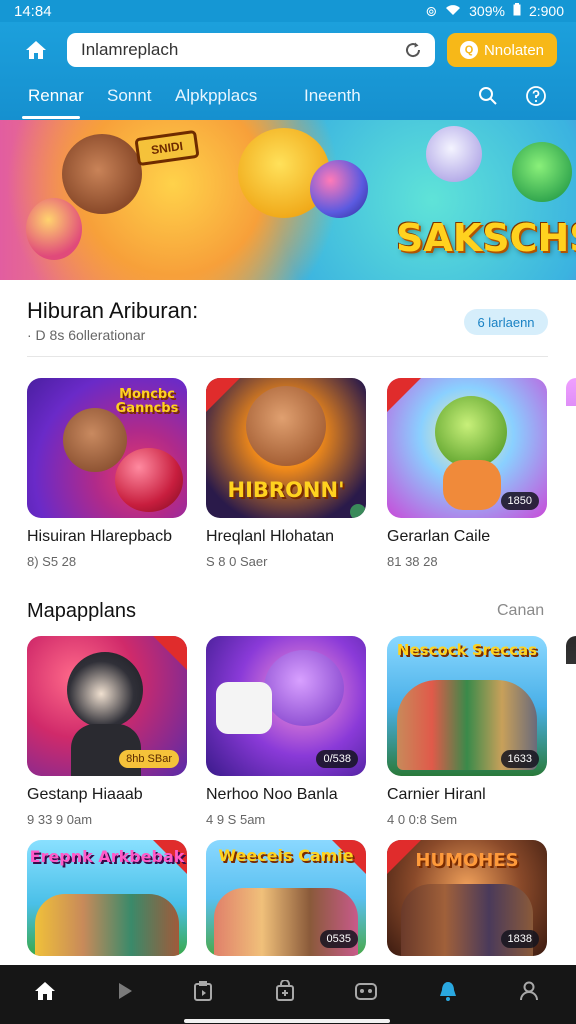  What do you see at coordinates (54, 229) in the screenshot?
I see `banner-egg` at bounding box center [54, 229].